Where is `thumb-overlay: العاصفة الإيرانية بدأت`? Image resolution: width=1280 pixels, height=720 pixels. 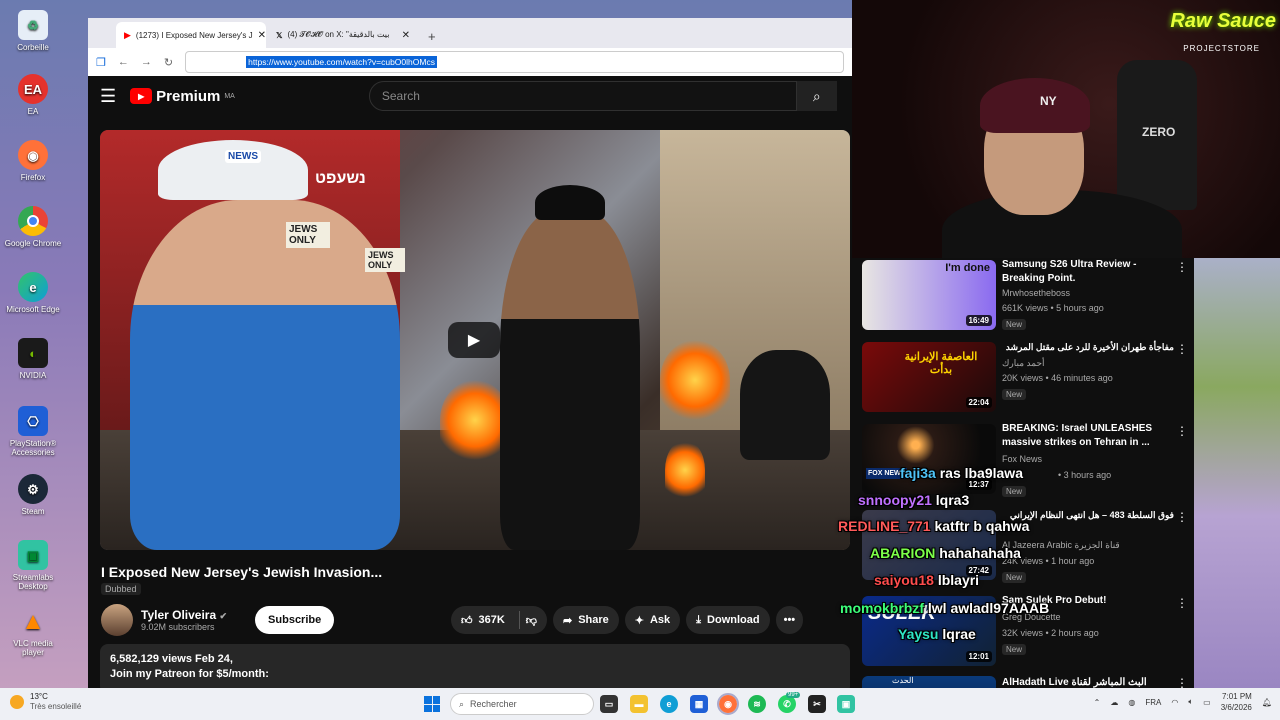 thumb-overlay: العاصفة الإيرانية بدأت is located at coordinates (941, 363).